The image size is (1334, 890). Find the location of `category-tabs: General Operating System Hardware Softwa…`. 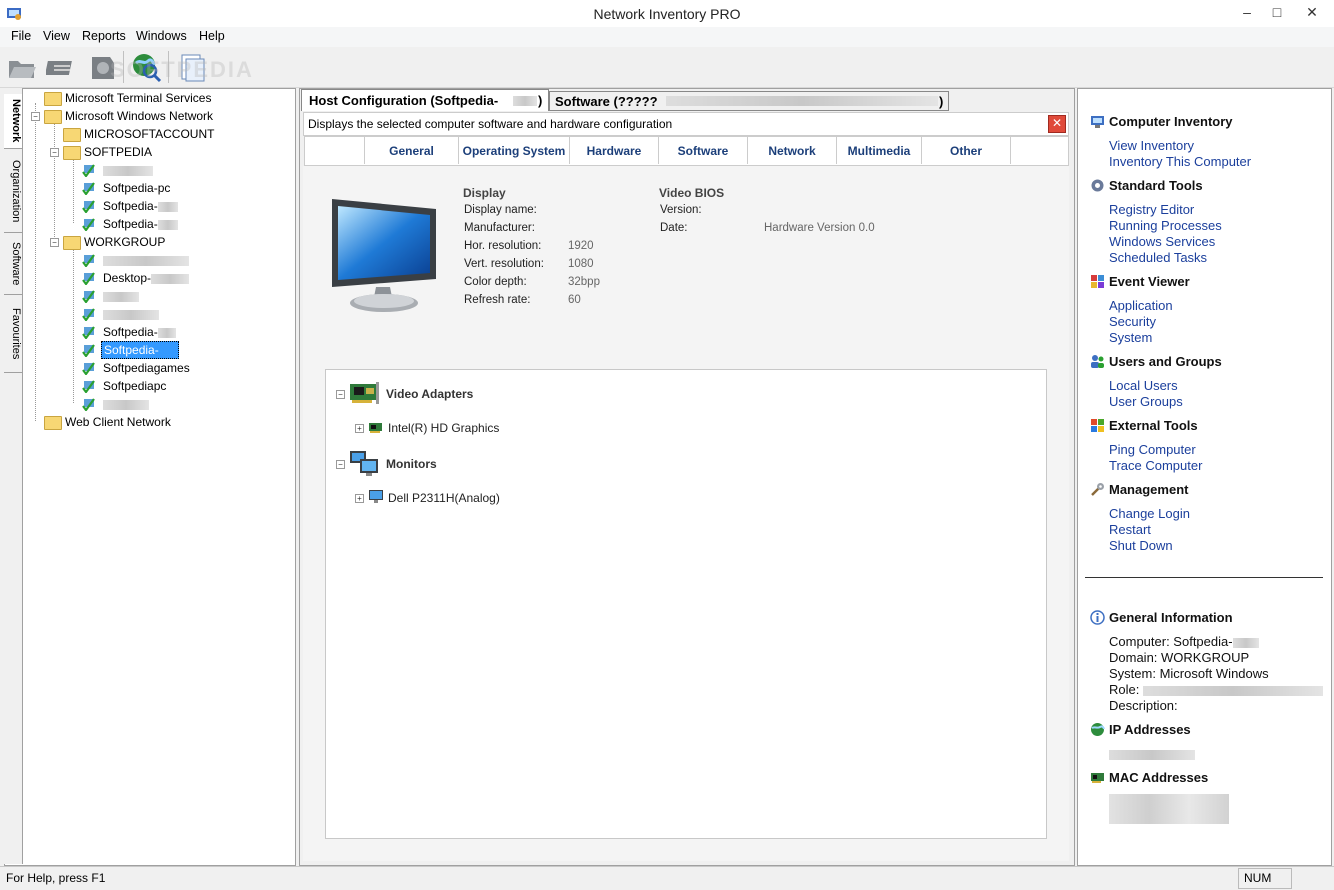

category-tabs: General Operating System Hardware Softwa… is located at coordinates (686, 151).